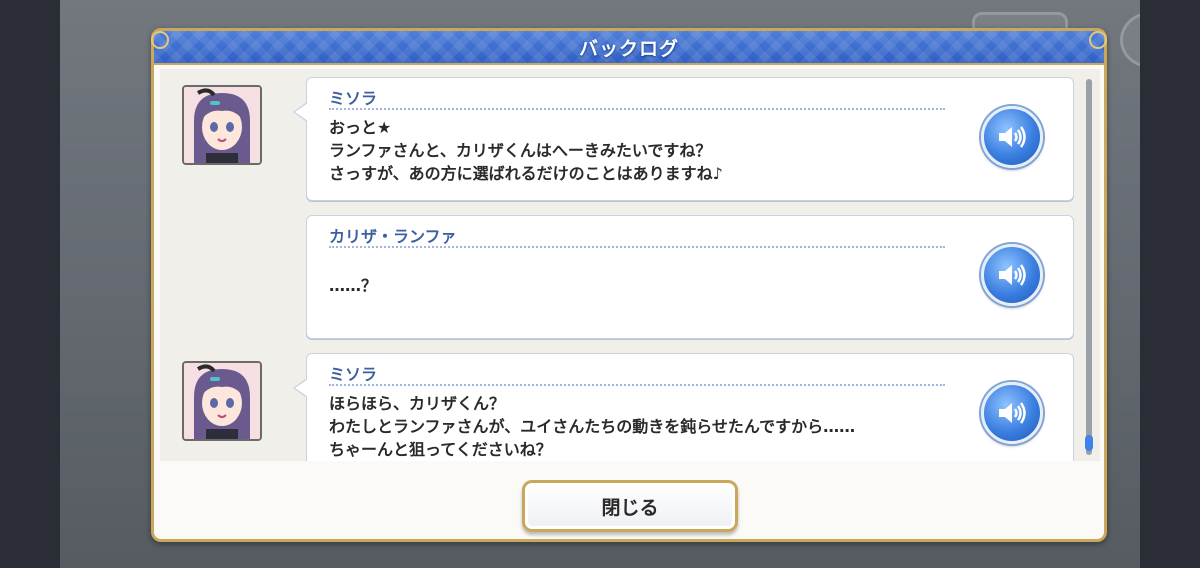 The height and width of the screenshot is (568, 1200). I want to click on message-line: おっと★, so click(360, 127).